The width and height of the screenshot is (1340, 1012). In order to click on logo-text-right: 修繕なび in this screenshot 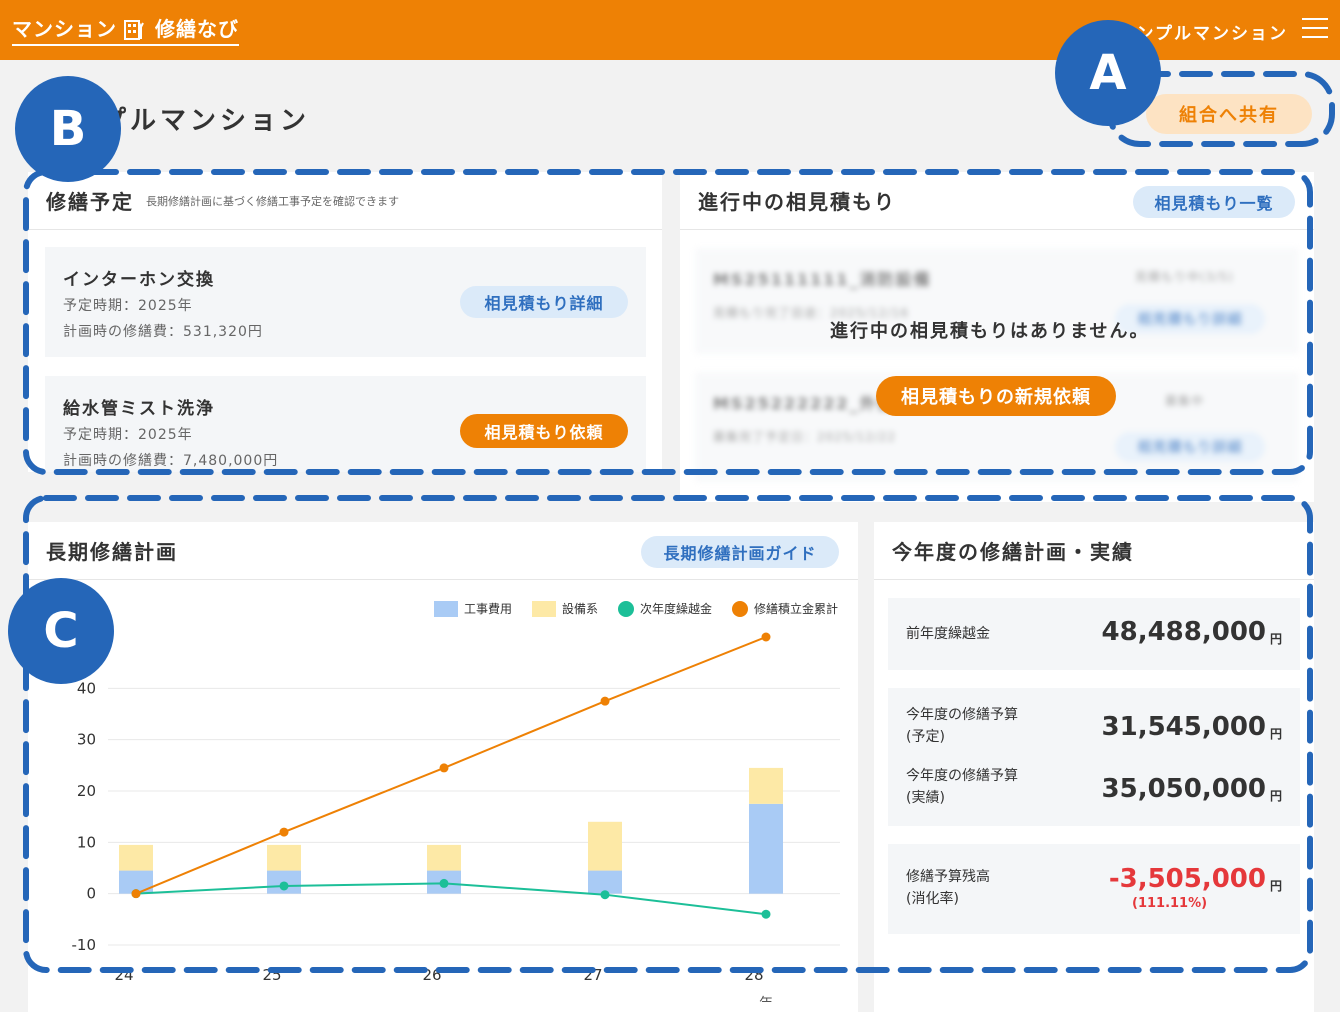, I will do `click(197, 29)`.